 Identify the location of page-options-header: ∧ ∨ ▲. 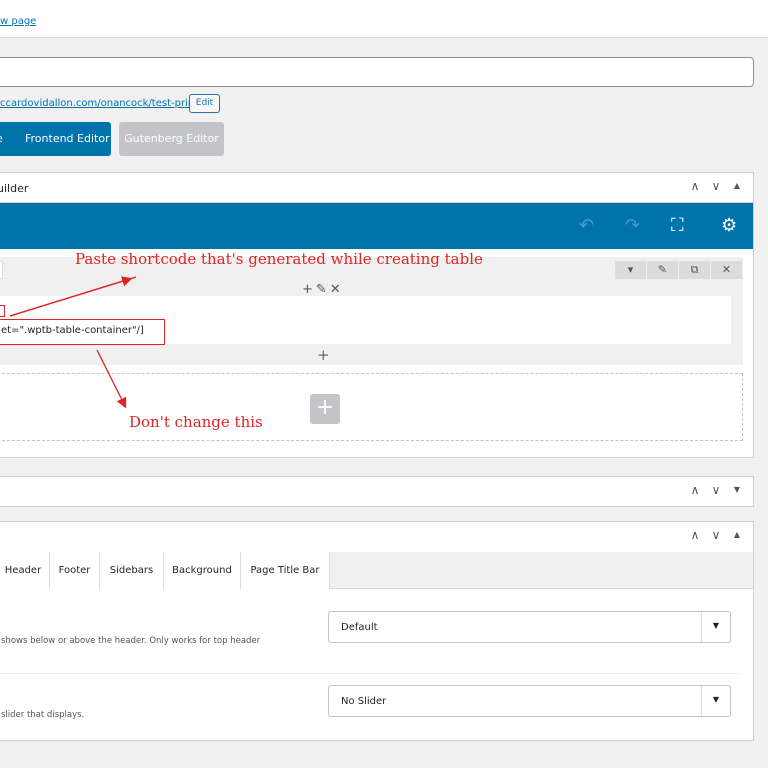
(376, 537).